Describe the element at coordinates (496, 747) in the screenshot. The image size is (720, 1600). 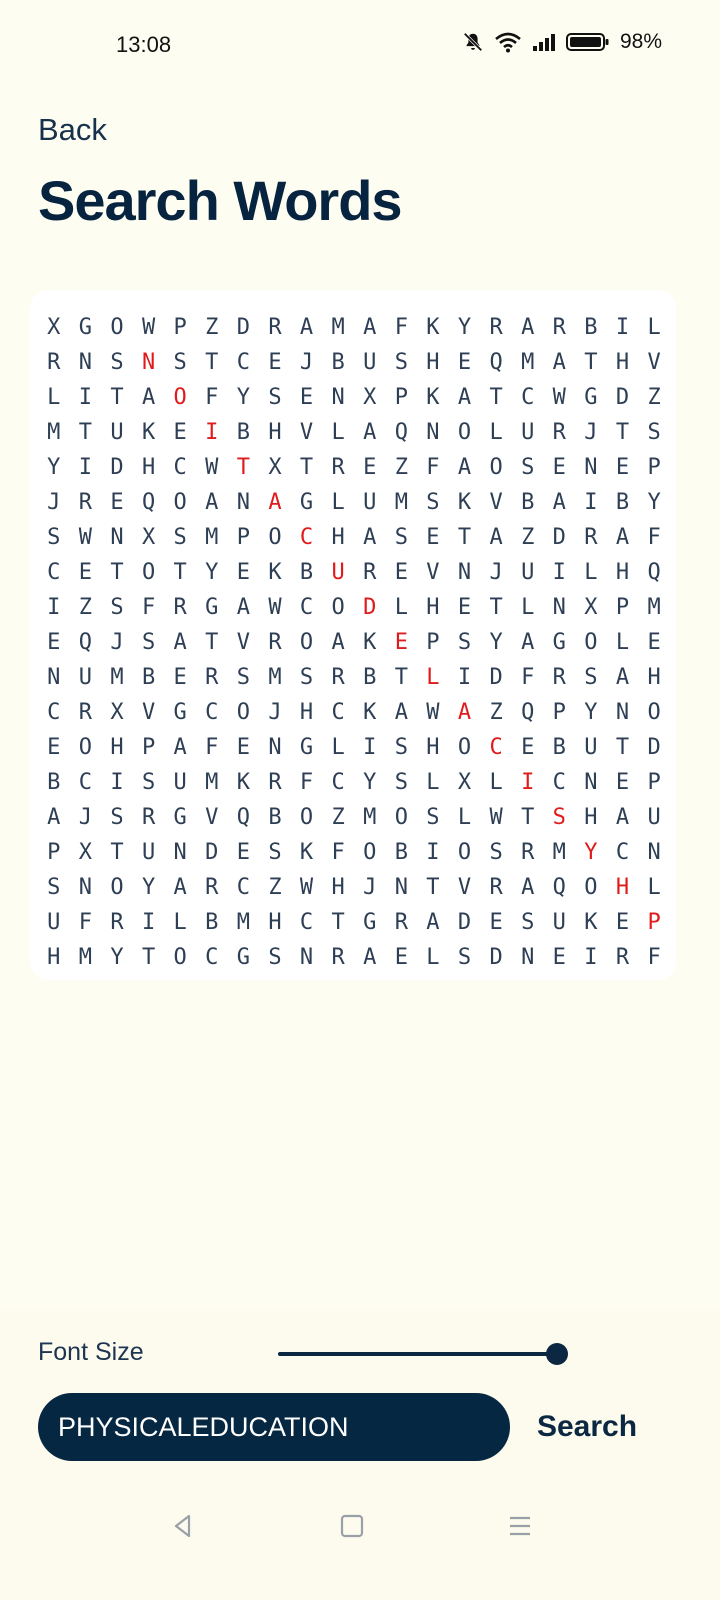
I see `grid-letter-highlighted: C` at that location.